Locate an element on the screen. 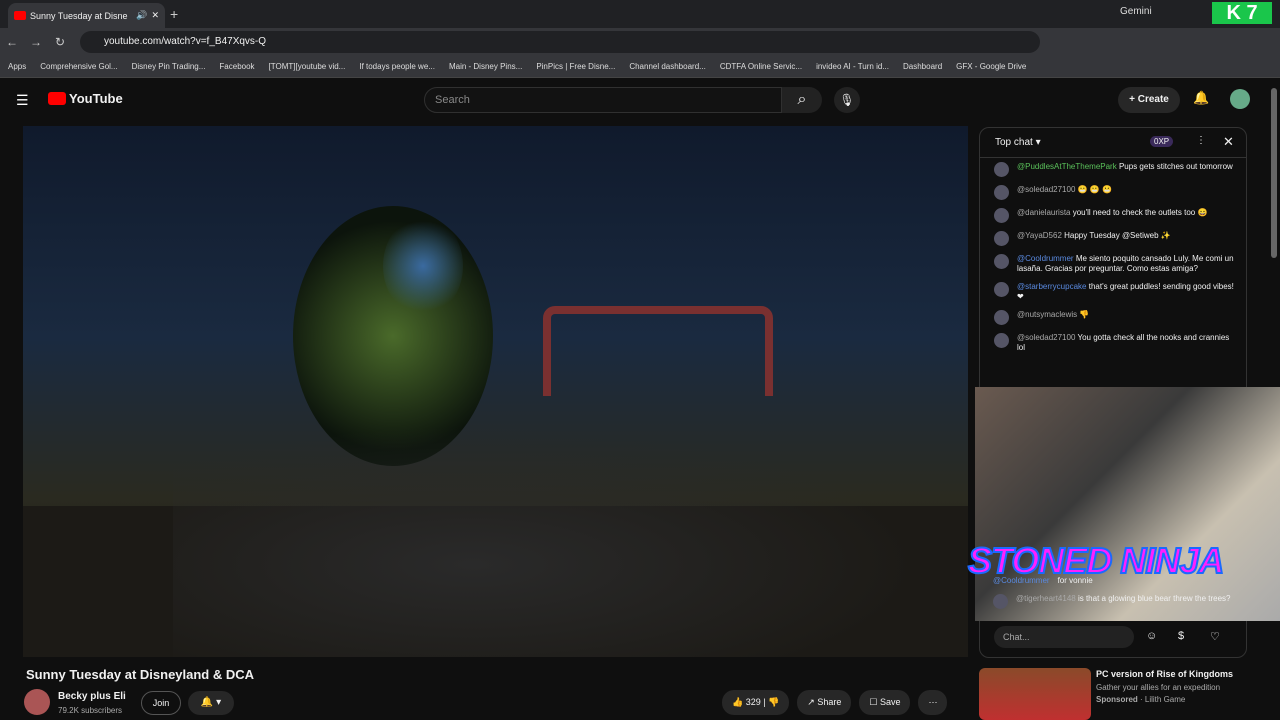  gemini-button: Gemini is located at coordinates (1136, 11).